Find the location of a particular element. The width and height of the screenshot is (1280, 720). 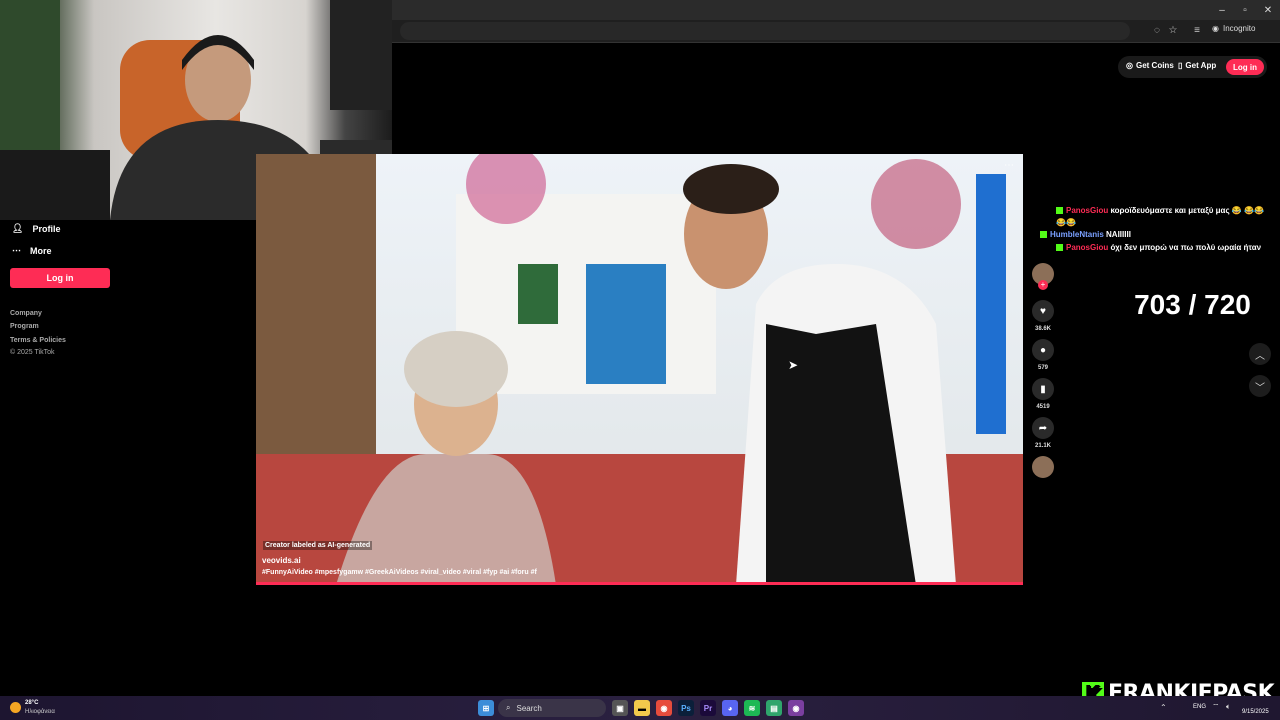

like-count: 38.6K is located at coordinates (1042, 329).